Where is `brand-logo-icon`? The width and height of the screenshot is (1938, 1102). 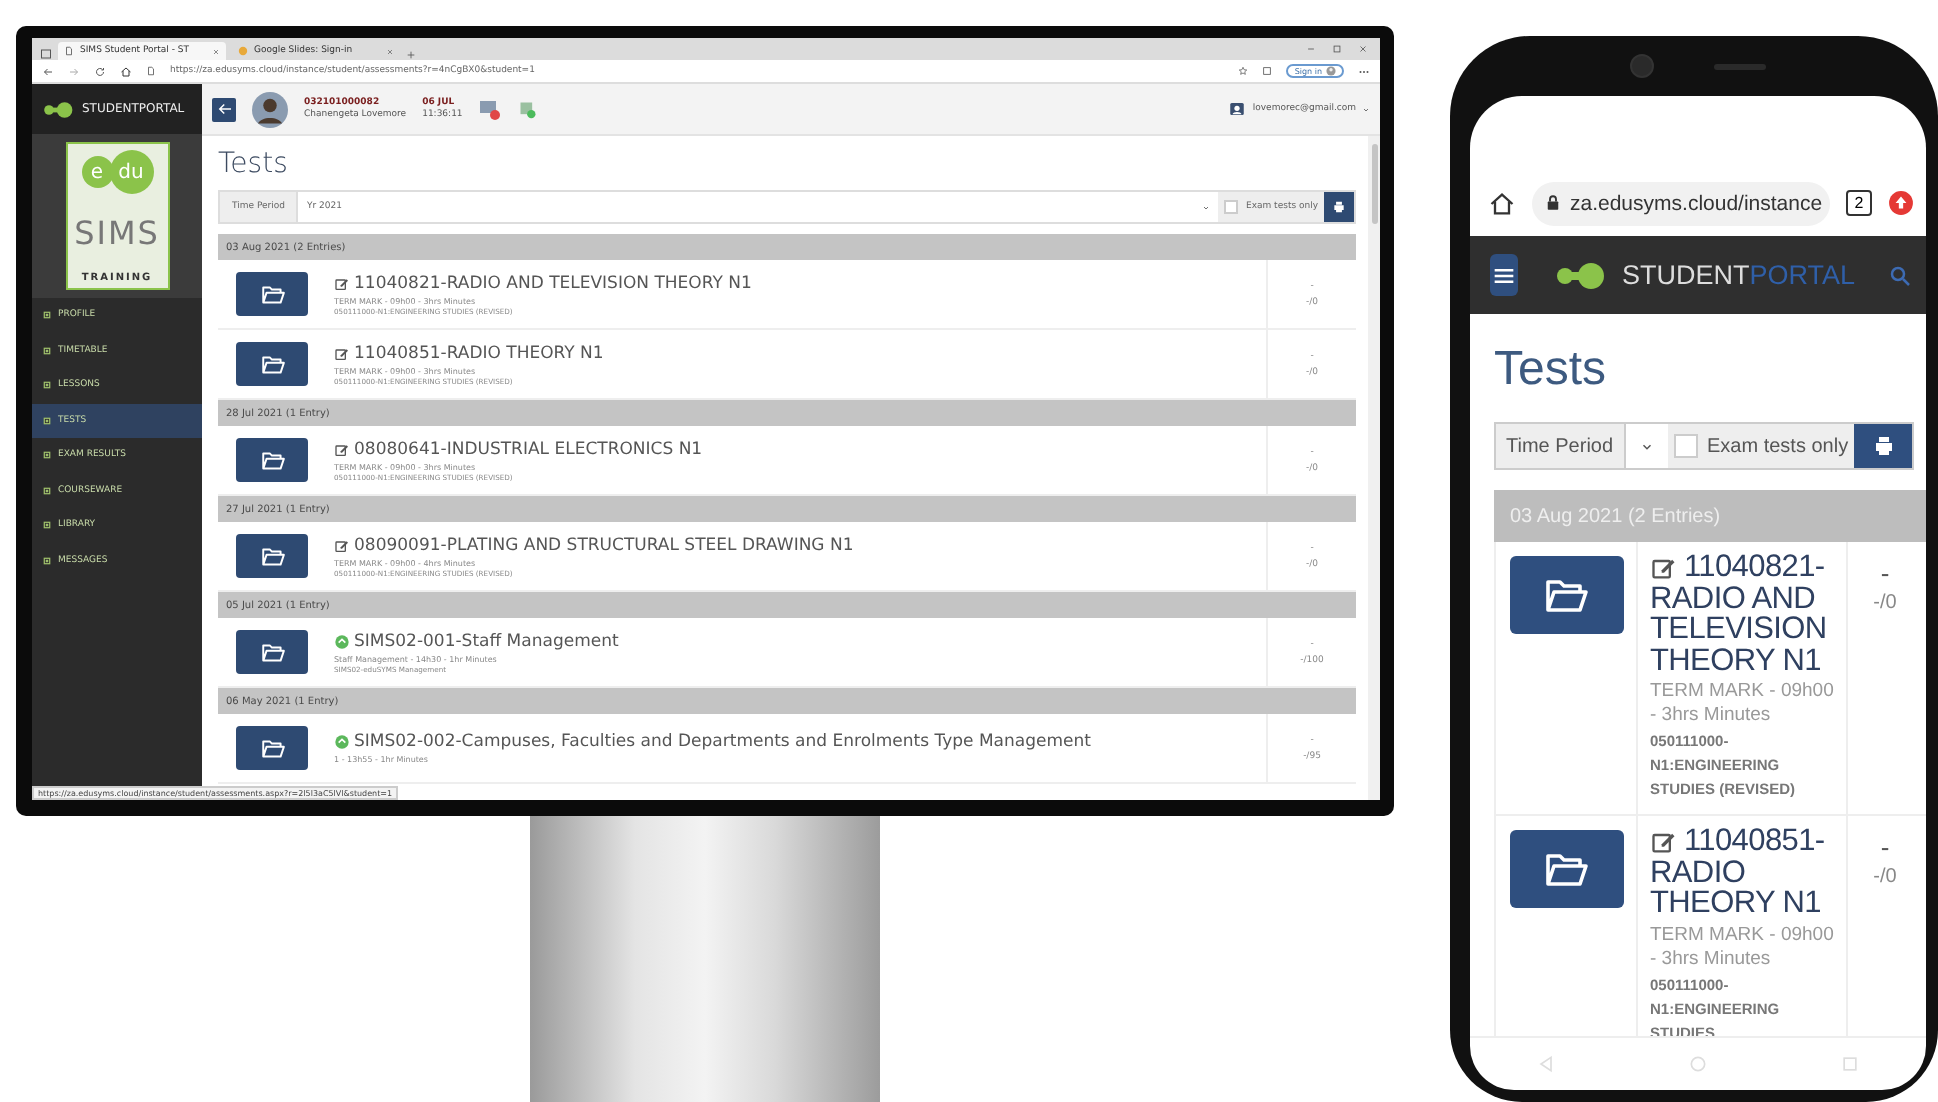
brand-logo-icon is located at coordinates (58, 109).